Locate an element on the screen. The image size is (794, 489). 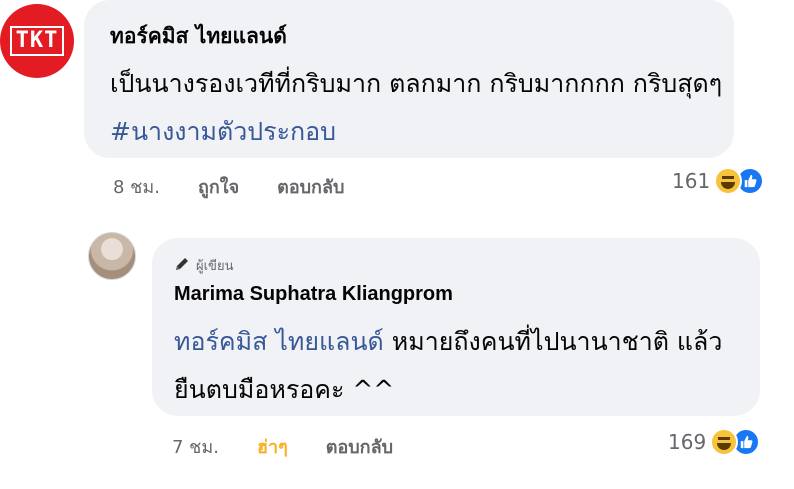
reply-button-1: ตอบกลับ is located at coordinates (310, 186).